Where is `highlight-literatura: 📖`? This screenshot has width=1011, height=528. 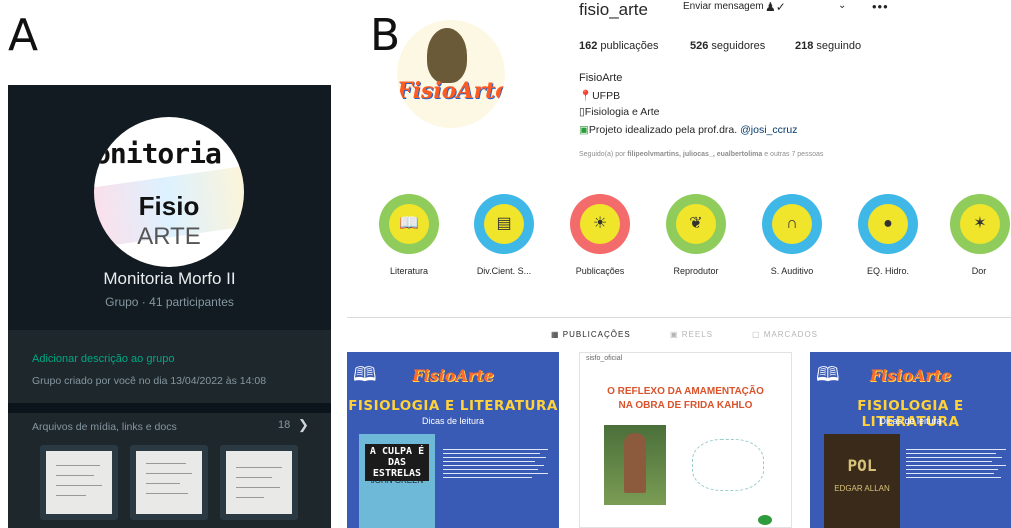
highlight-literatura: 📖 is located at coordinates (409, 224).